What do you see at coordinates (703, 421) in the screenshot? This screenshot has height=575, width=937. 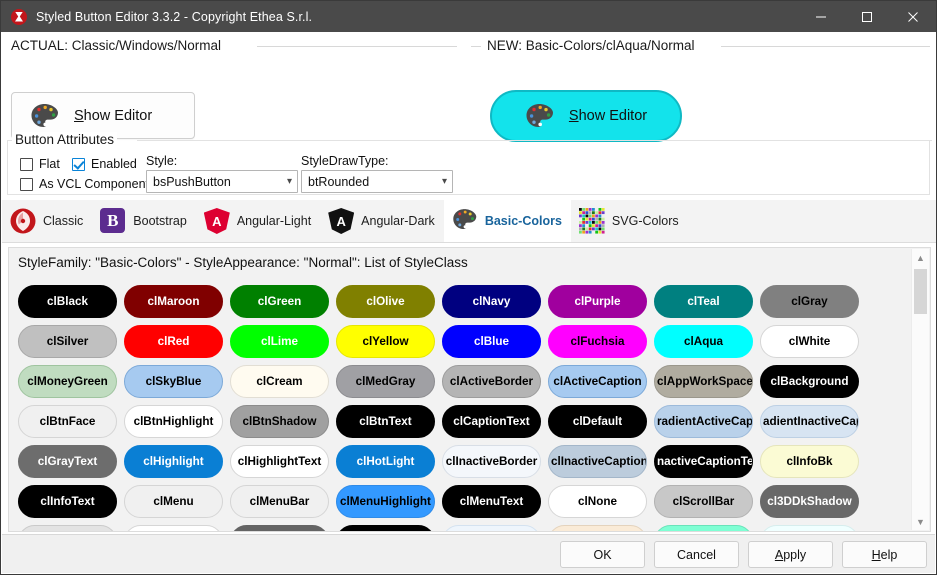 I see `styleclass-button-radientActiveCapt: radientActiveCapt` at bounding box center [703, 421].